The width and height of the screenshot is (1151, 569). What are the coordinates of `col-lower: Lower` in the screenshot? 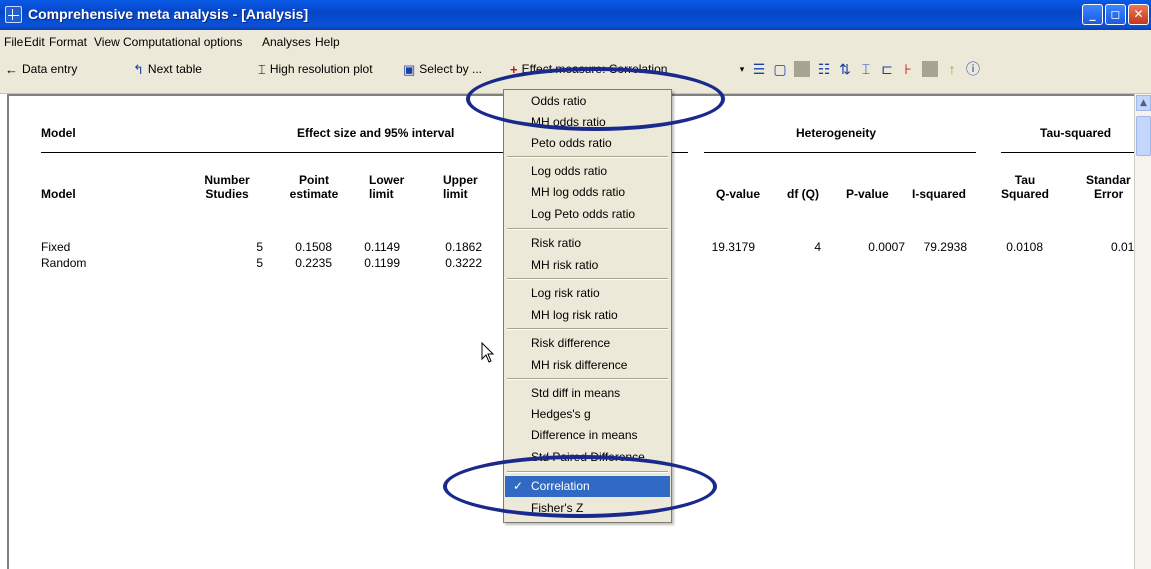 It's located at (387, 180).